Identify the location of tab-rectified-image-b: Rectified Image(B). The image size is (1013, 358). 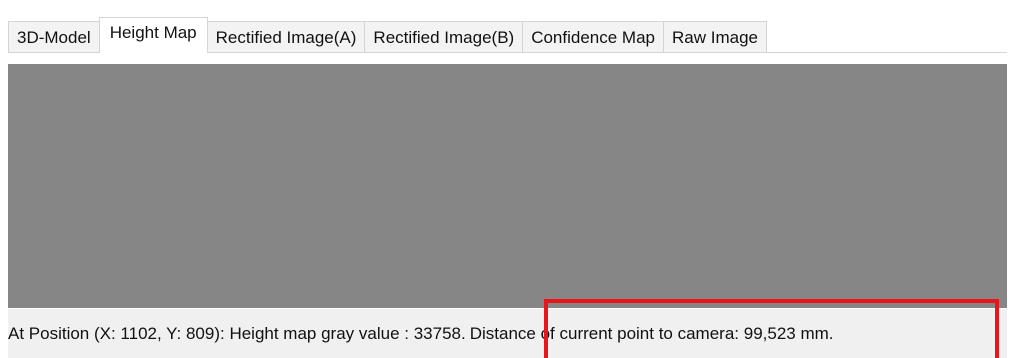
(444, 37).